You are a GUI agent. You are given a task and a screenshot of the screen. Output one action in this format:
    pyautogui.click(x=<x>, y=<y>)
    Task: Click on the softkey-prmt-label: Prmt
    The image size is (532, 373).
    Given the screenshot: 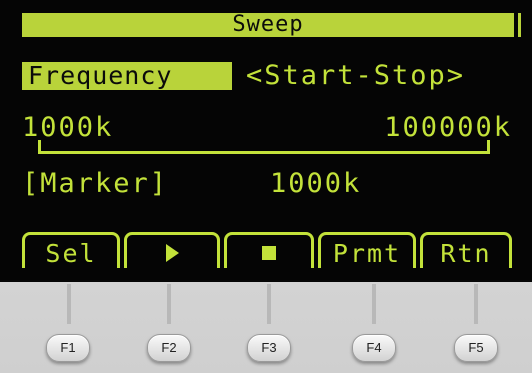 What is the action you would take?
    pyautogui.click(x=367, y=253)
    